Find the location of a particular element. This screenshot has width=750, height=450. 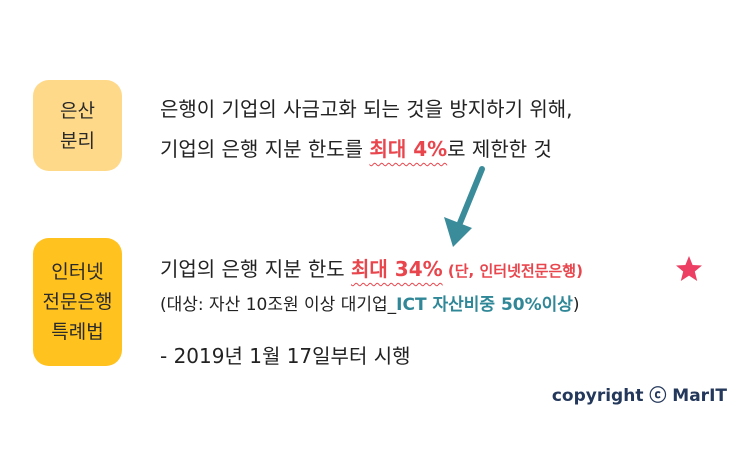

act-text: 기업의 은행 지분 한도 is located at coordinates (256, 269).